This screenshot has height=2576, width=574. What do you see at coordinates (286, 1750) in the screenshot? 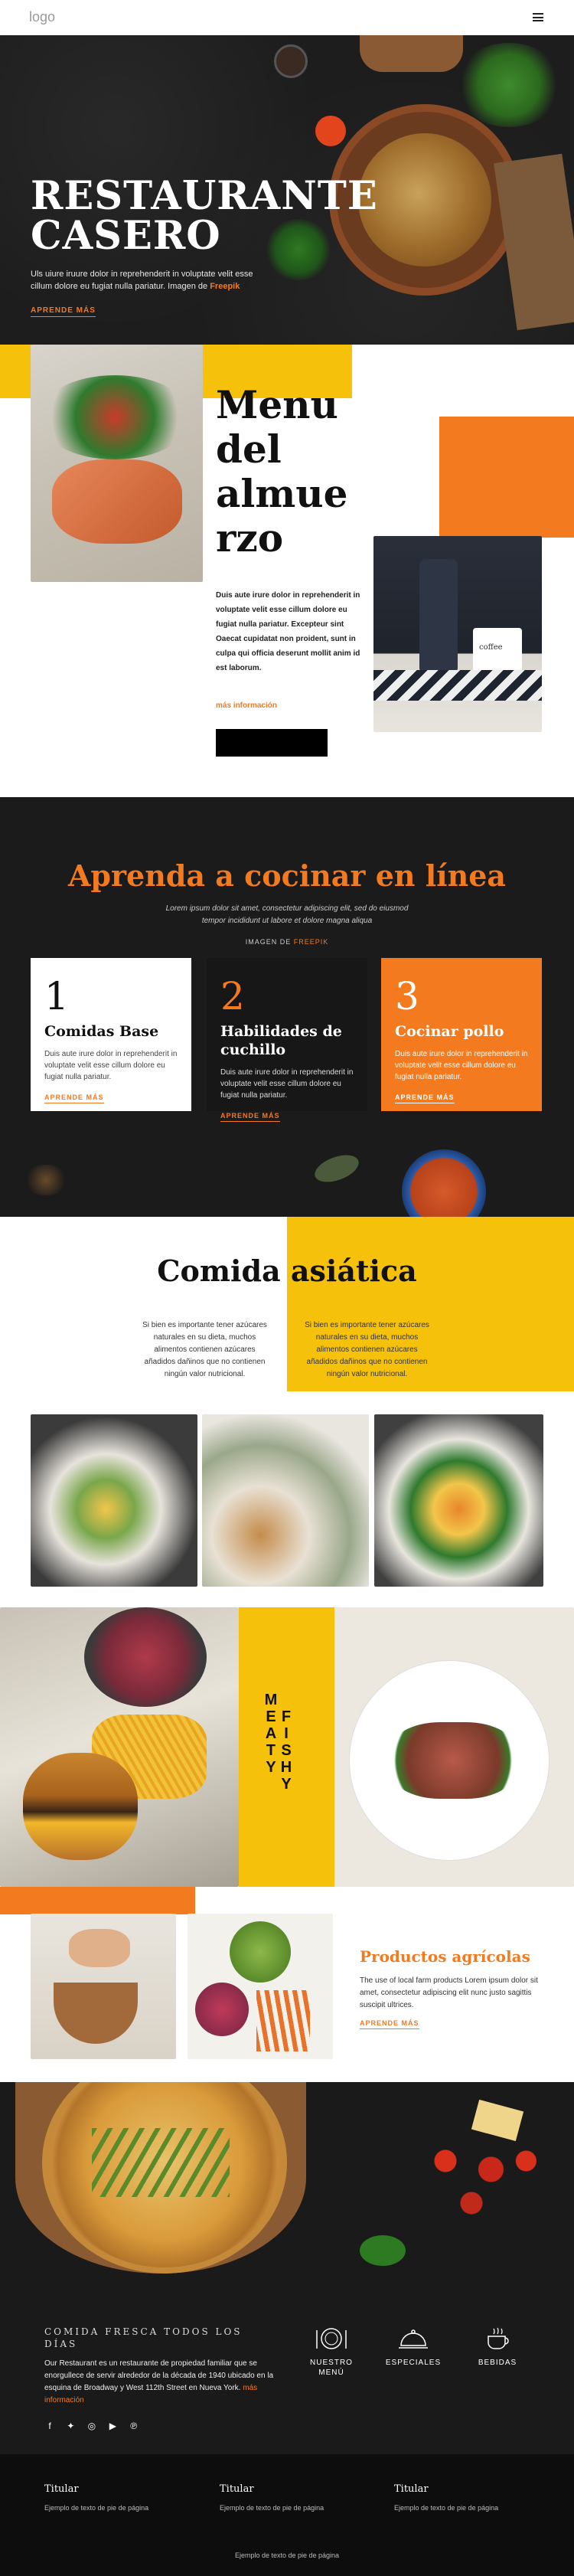
I see `fishy-word: F I S H Y` at bounding box center [286, 1750].